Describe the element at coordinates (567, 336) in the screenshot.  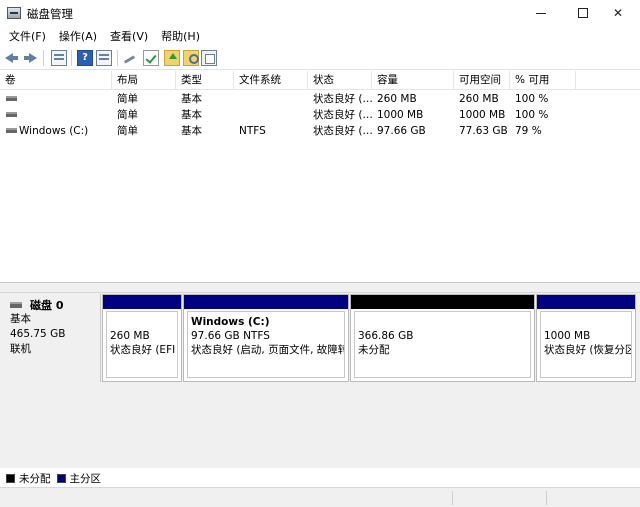
I see `partition-size: 1000 MB` at that location.